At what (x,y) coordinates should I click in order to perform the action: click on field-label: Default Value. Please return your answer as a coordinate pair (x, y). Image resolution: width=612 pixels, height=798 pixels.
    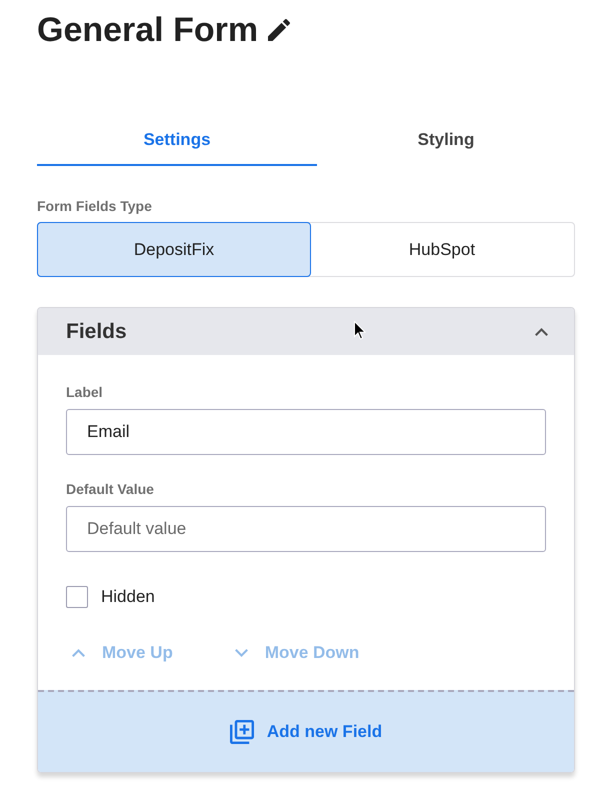
    Looking at the image, I should click on (110, 489).